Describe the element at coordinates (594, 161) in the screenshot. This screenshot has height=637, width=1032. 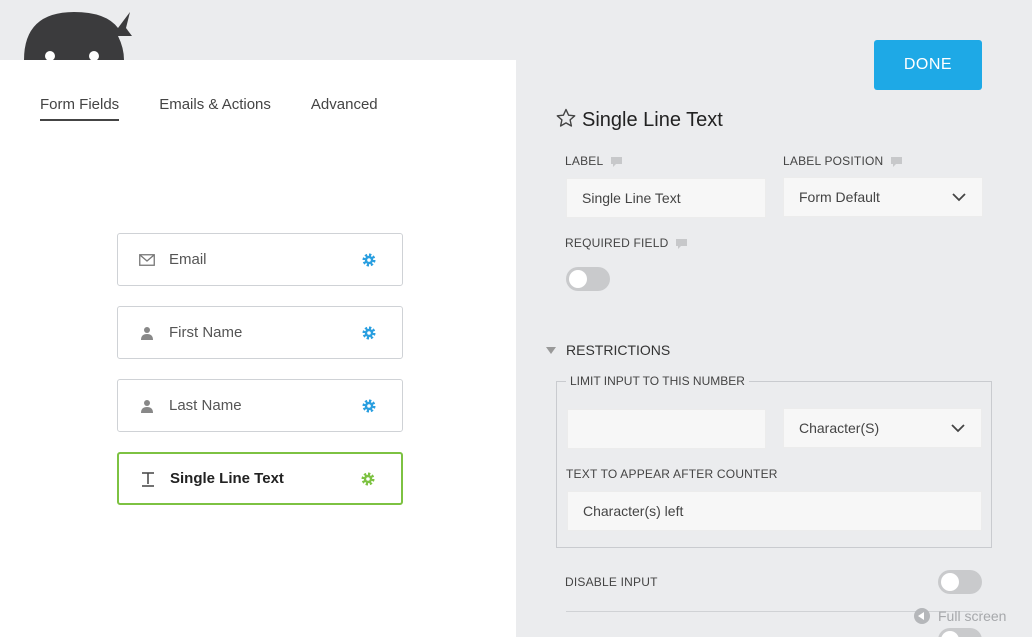
I see `label-label: LABEL` at that location.